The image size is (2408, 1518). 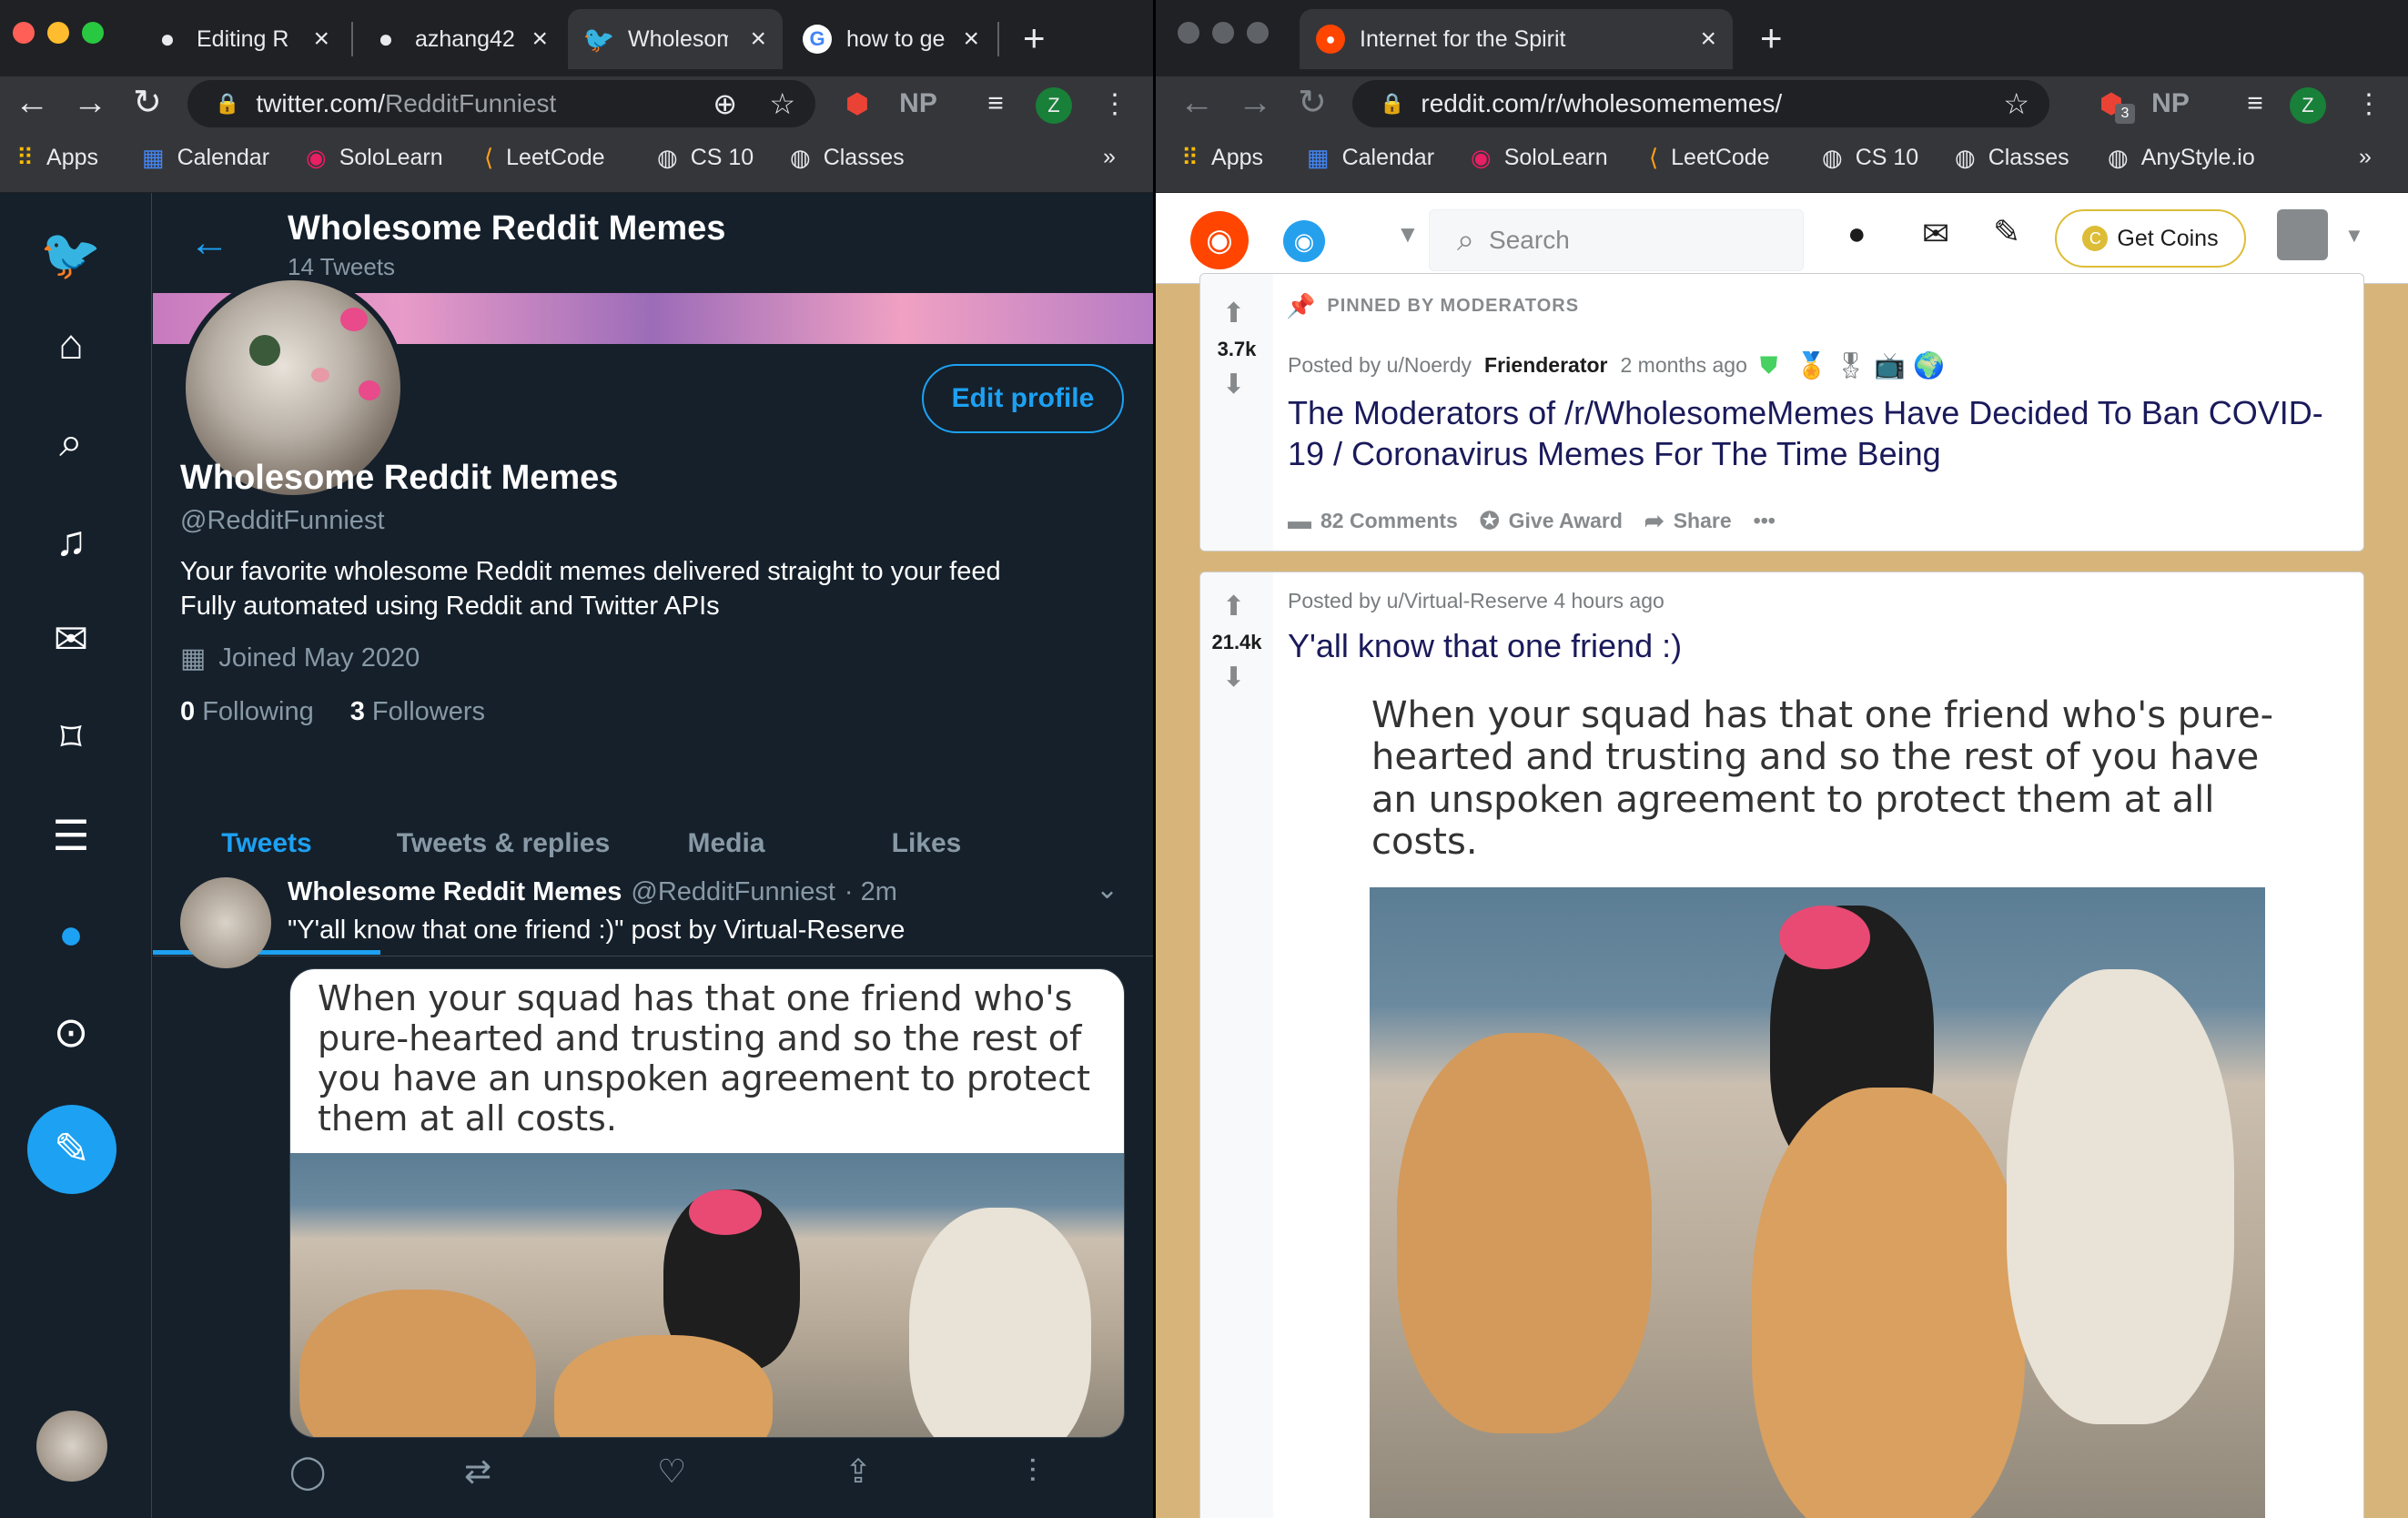 What do you see at coordinates (71, 541) in the screenshot?
I see `notifications-bell-icon: ♫` at bounding box center [71, 541].